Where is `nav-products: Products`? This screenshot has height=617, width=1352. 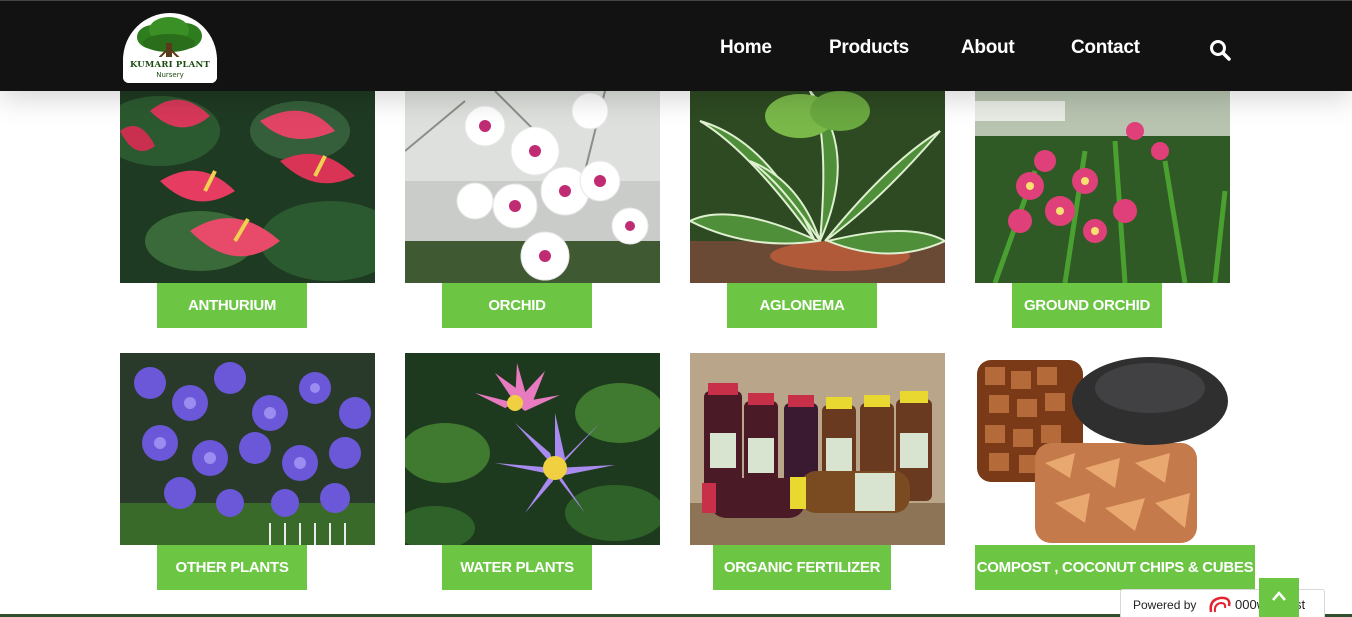 nav-products: Products is located at coordinates (869, 48).